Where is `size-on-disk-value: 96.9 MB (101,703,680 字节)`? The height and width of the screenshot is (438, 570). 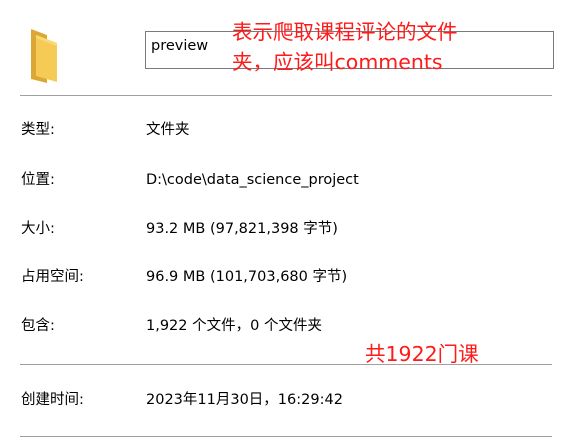 size-on-disk-value: 96.9 MB (101,703,680 字节) is located at coordinates (246, 277).